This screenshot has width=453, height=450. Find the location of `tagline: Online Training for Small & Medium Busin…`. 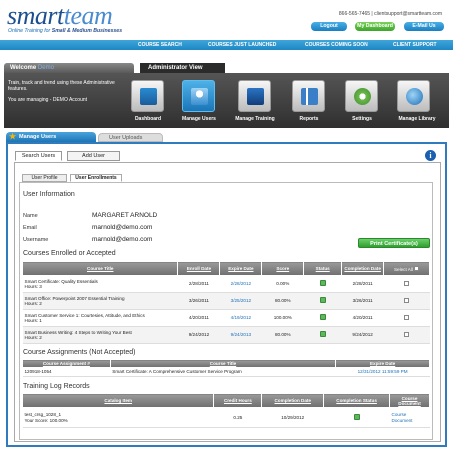

tagline: Online Training for Small & Medium Busin… is located at coordinates (65, 31).